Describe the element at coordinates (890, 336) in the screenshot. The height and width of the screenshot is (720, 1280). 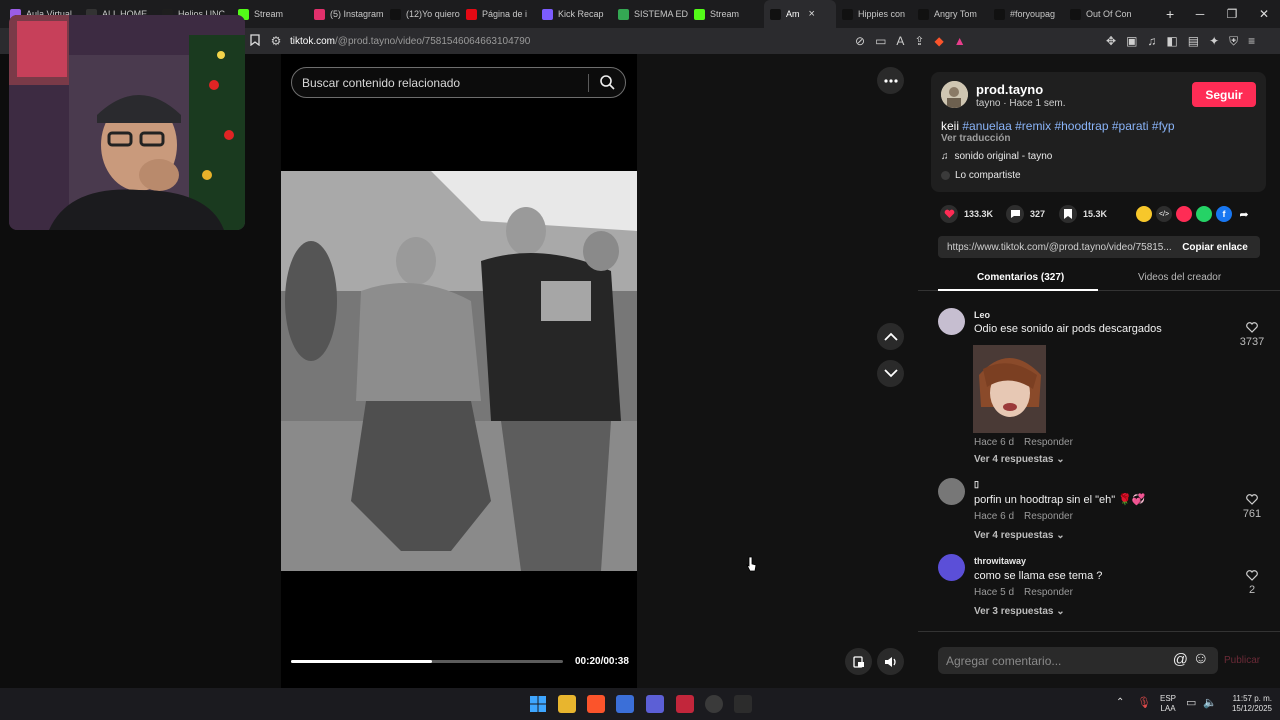
I see `previous-video-icon` at that location.